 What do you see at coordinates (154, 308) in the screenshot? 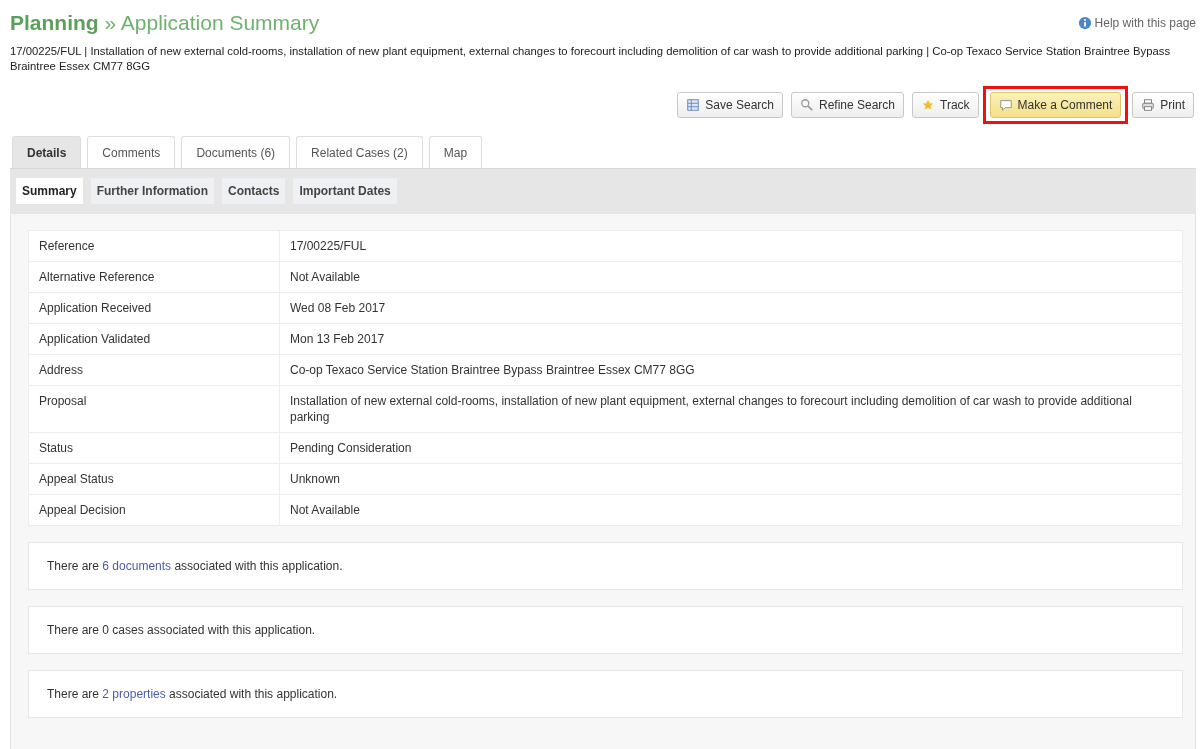
I see `row-label: Application Received` at bounding box center [154, 308].